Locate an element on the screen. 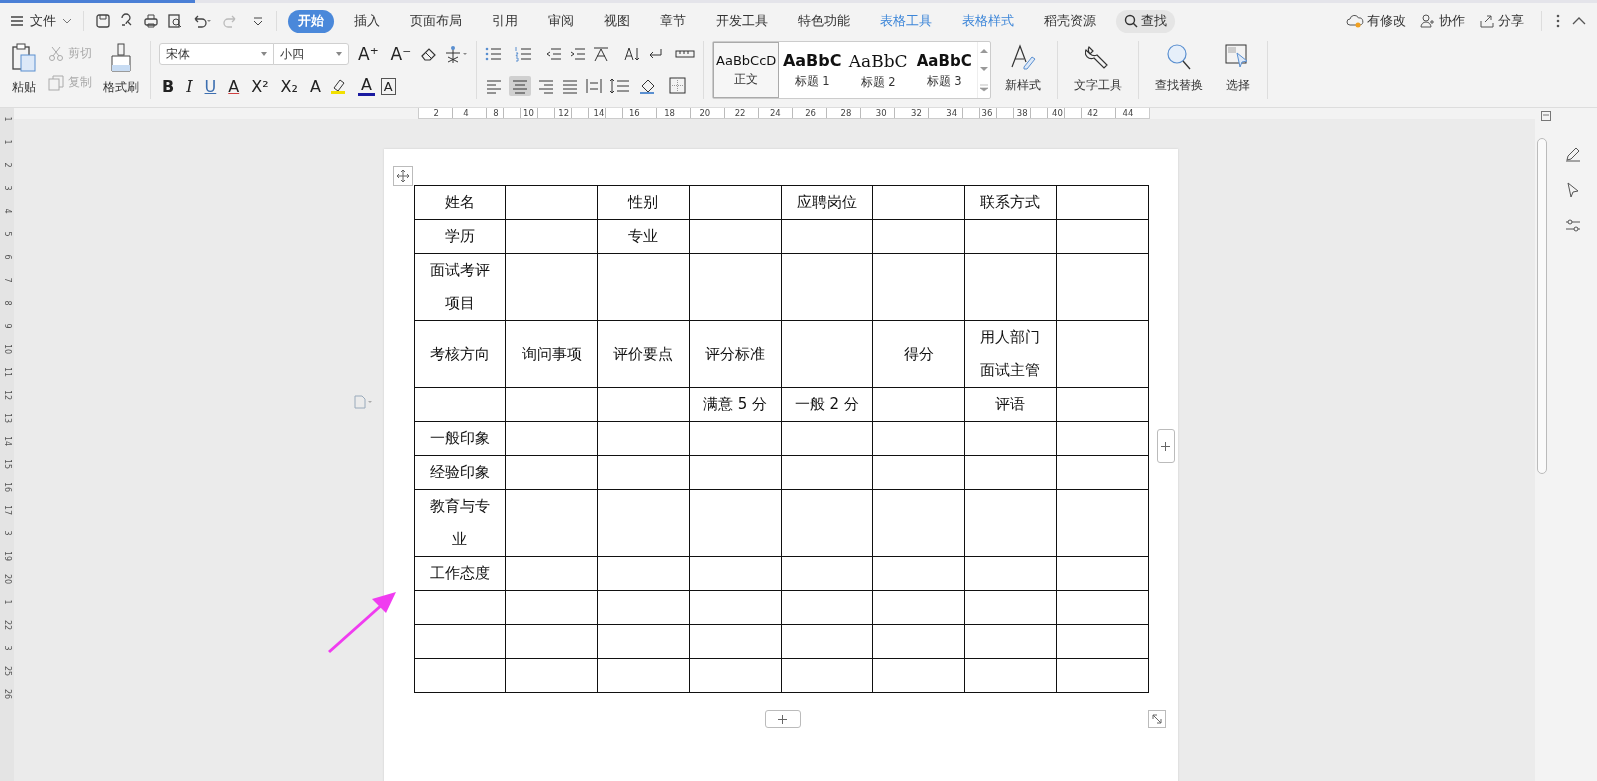 Image resolution: width=1597 pixels, height=781 pixels. ruler-number: 25 is located at coordinates (7, 671).